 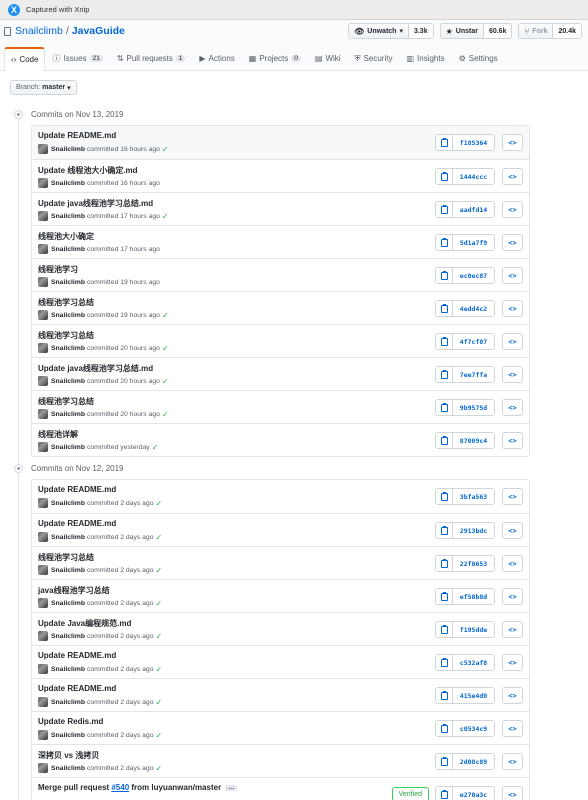 I want to click on commit-sha-link: 415e4d0, so click(x=473, y=695).